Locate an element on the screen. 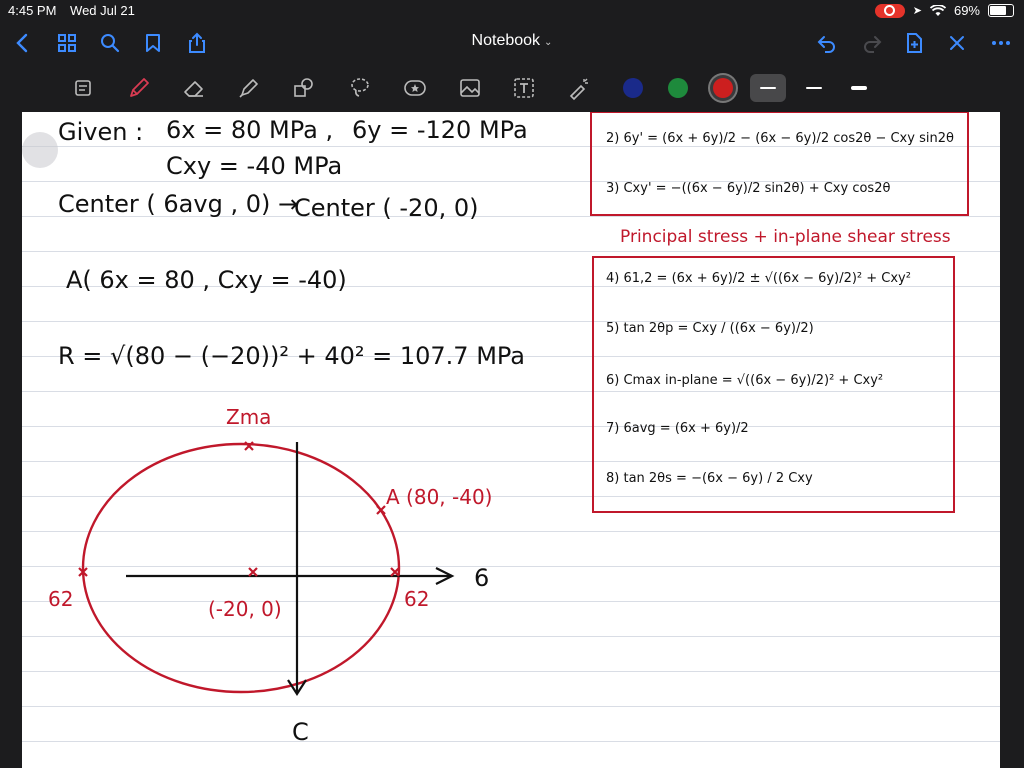 This screenshot has width=1024, height=768. nav-bar: Notebook ⌄ is located at coordinates (512, 43).